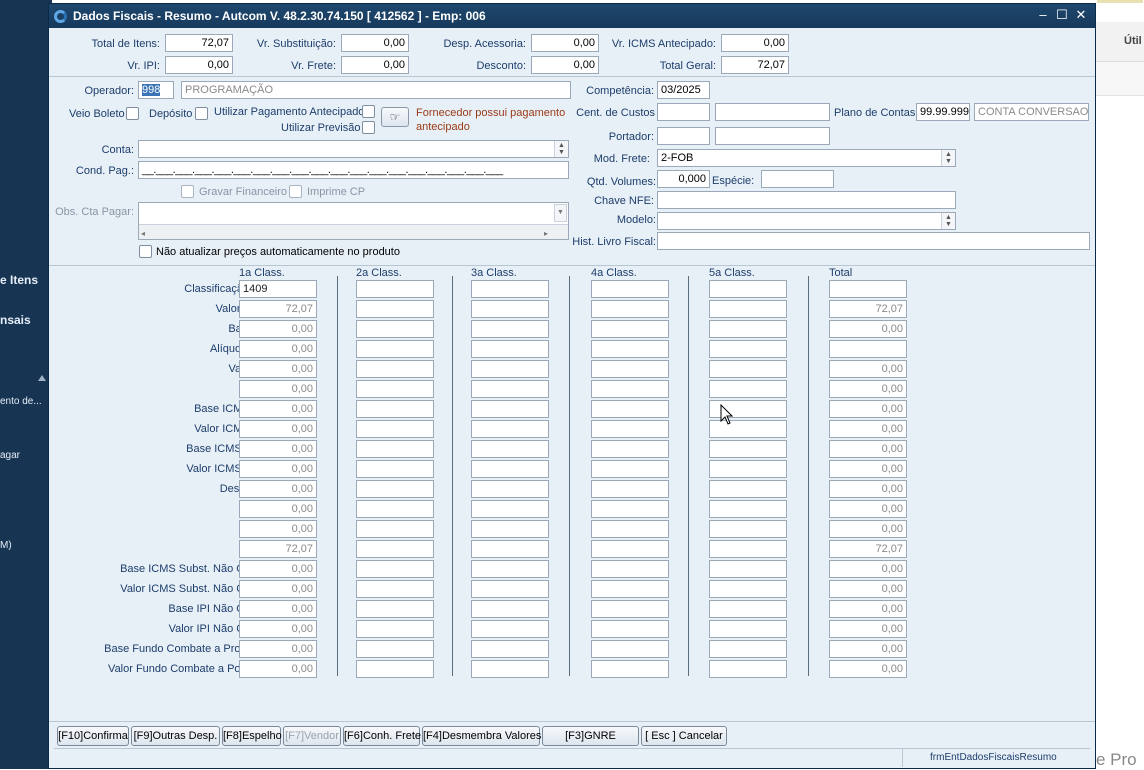 The image size is (1144, 770). What do you see at coordinates (376, 90) in the screenshot?
I see `operador-name-field: PROGRAMAÇÃO` at bounding box center [376, 90].